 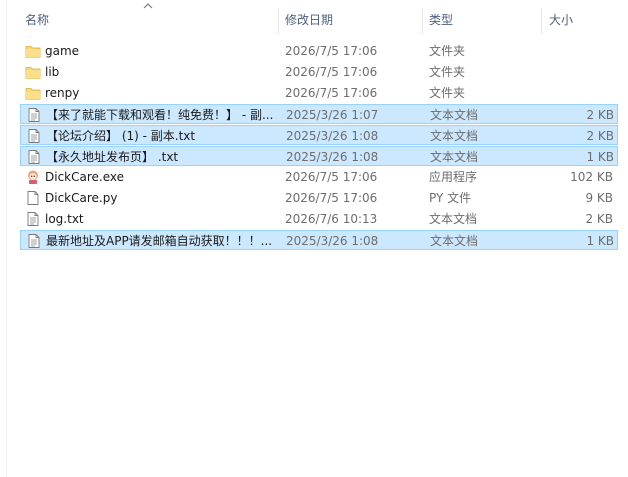 I want to click on file-size: 102 KB, so click(x=591, y=177).